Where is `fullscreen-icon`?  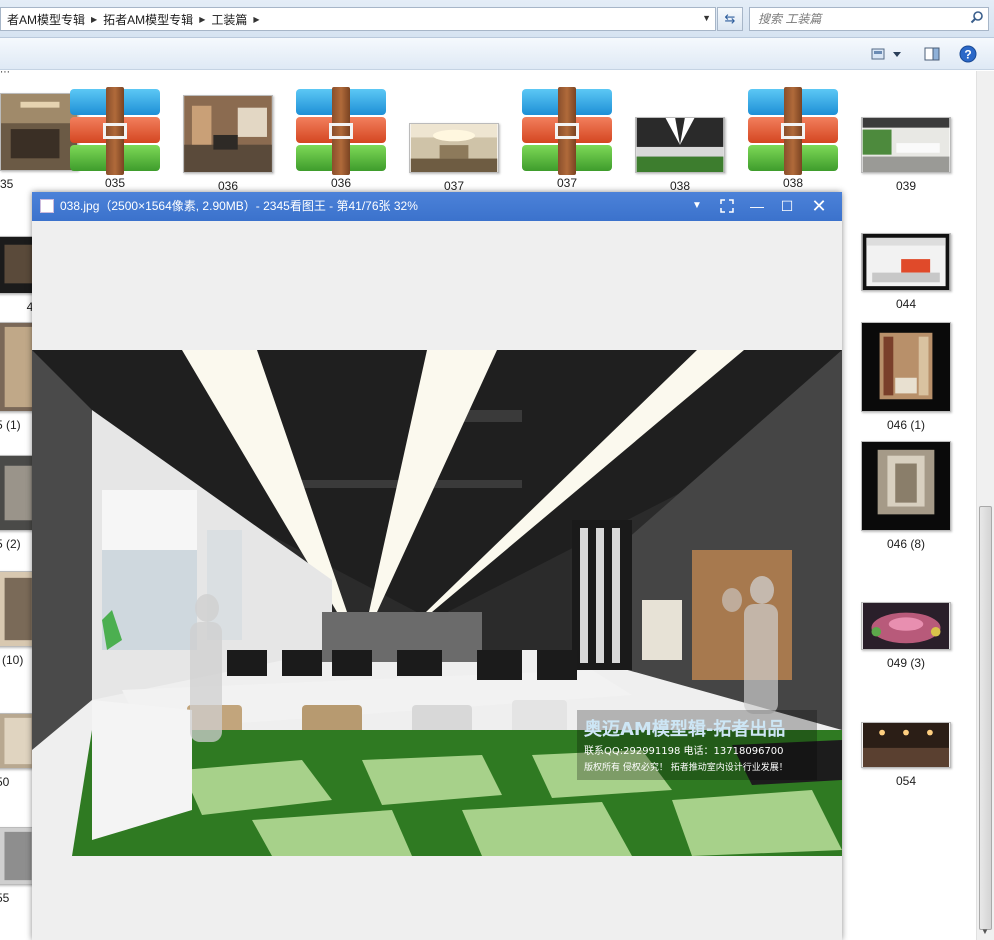
fullscreen-icon is located at coordinates (727, 206).